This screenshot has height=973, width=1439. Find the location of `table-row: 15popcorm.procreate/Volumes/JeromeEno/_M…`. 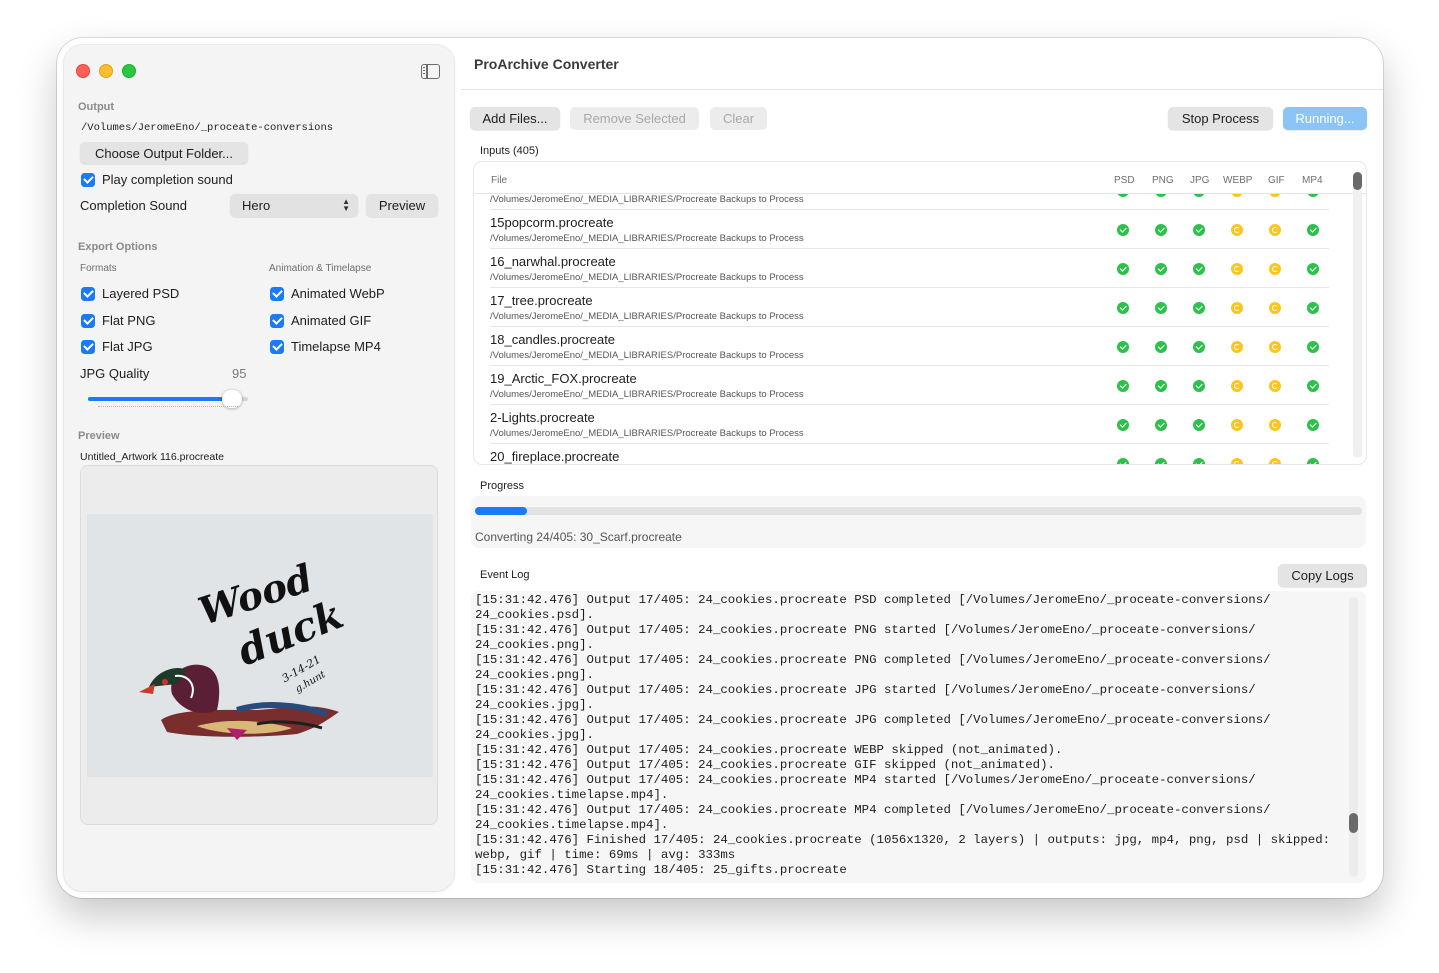

table-row: 15popcorm.procreate/Volumes/JeromeEno/_M… is located at coordinates (901, 229).